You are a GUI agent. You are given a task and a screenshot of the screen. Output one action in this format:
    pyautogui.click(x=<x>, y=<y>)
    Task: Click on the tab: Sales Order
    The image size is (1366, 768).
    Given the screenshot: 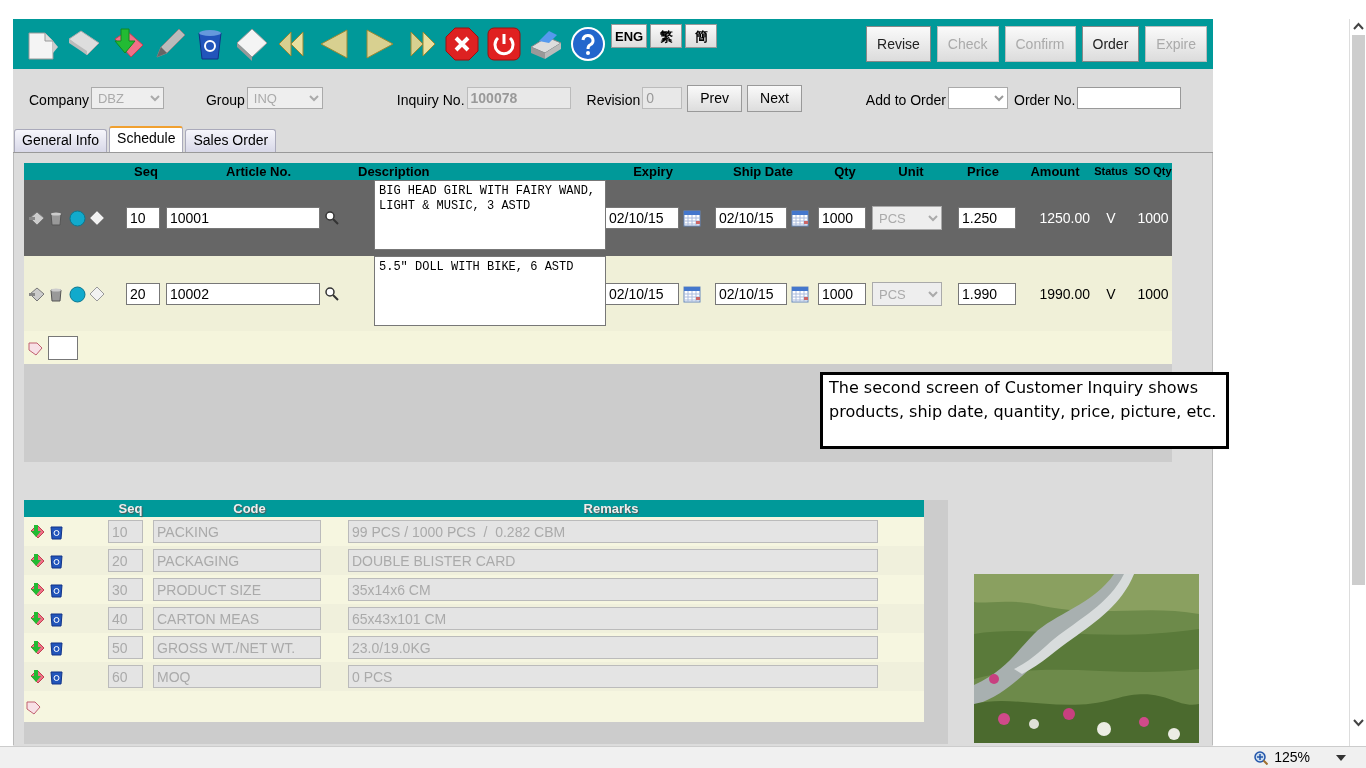 What is the action you would take?
    pyautogui.click(x=231, y=140)
    